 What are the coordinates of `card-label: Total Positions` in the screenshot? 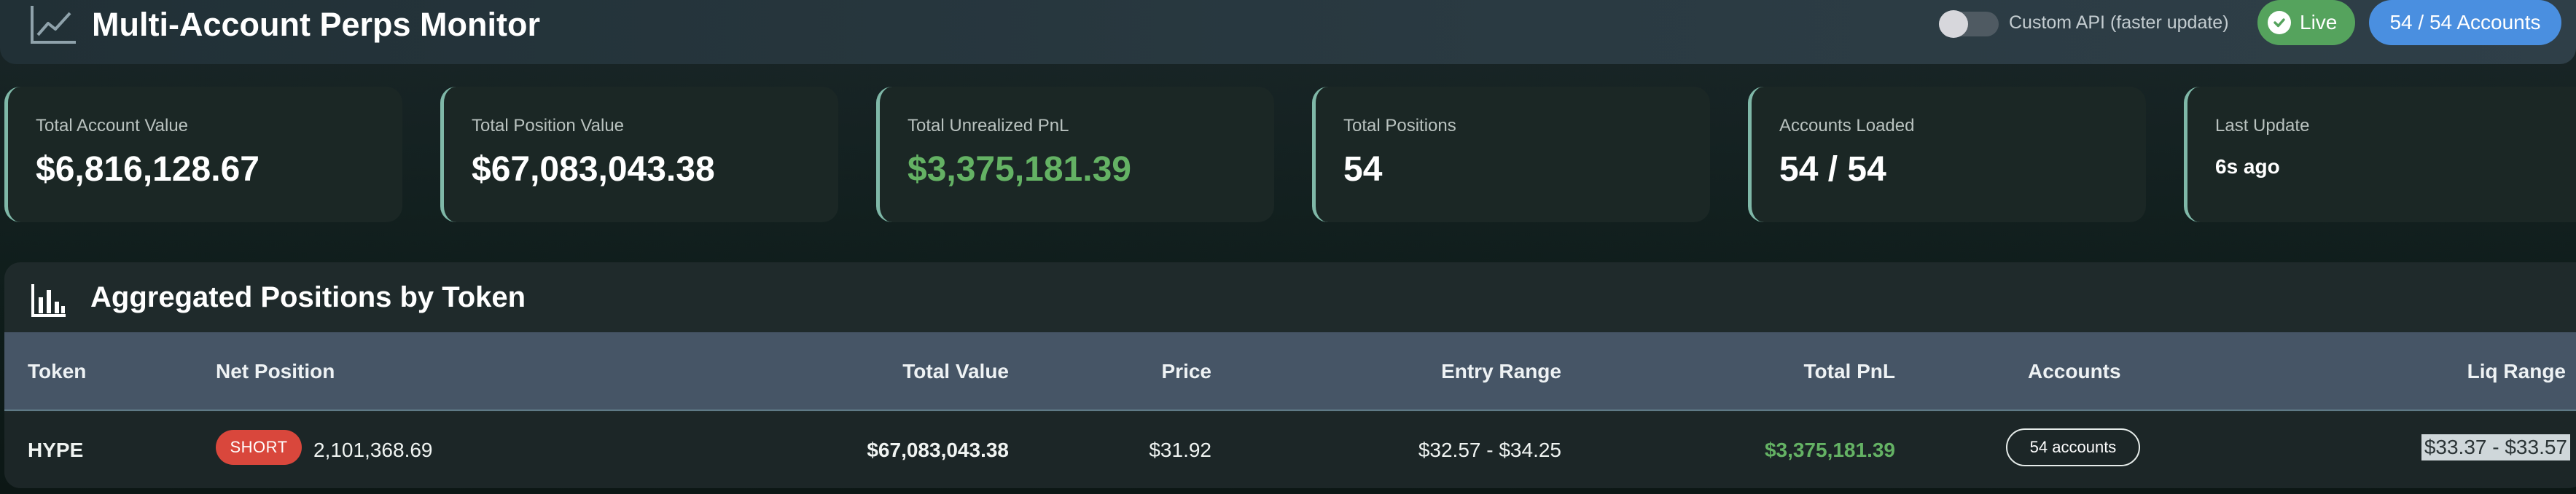 It's located at (1399, 126).